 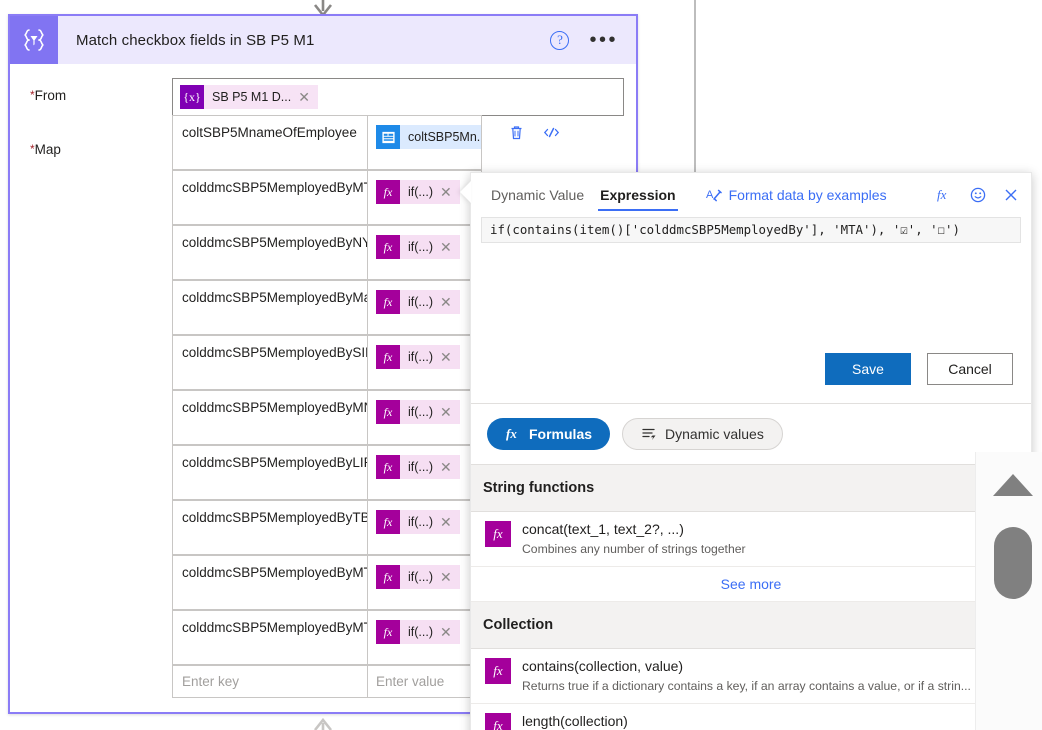 I want to click on map-value-input: coltSBP5Mn...✕, so click(x=424, y=142).